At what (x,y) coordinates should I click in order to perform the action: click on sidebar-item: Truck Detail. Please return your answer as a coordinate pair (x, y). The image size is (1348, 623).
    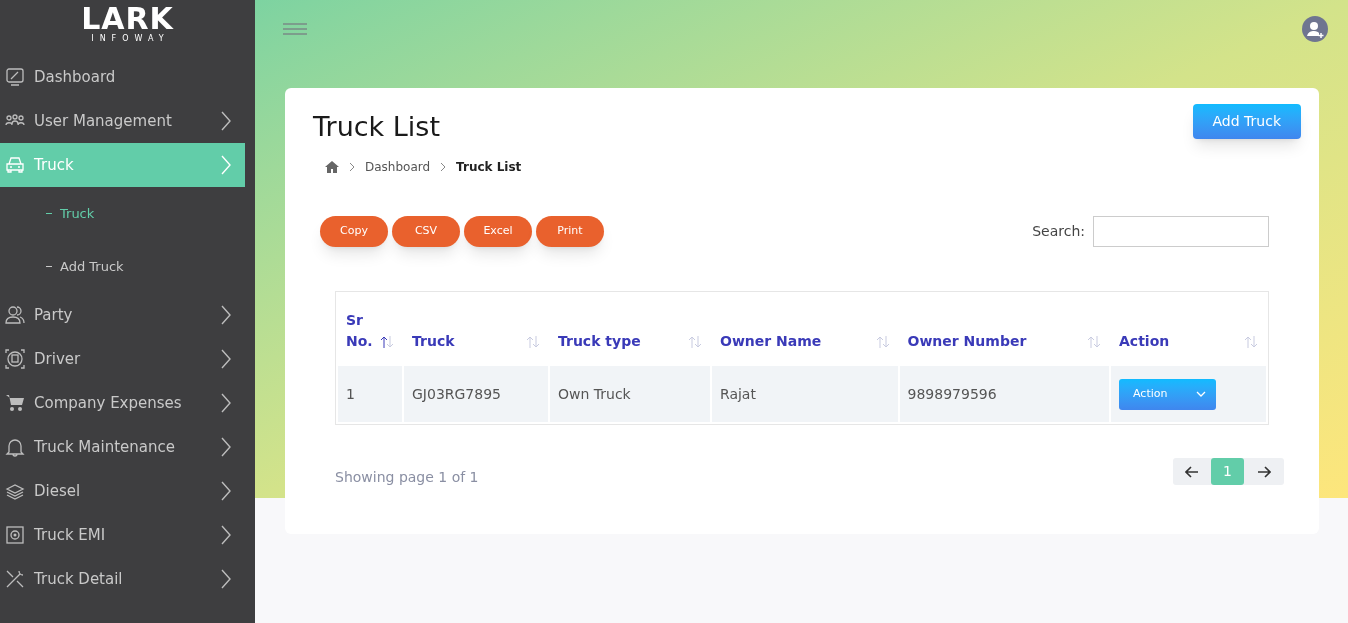
    Looking at the image, I should click on (122, 579).